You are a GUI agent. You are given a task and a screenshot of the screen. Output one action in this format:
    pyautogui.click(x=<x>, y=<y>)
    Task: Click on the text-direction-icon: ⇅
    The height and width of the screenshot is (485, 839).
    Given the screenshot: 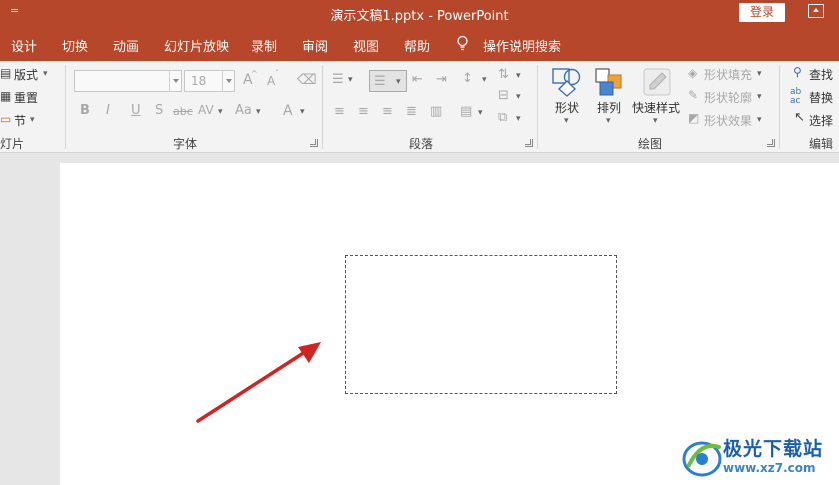 What is the action you would take?
    pyautogui.click(x=503, y=74)
    